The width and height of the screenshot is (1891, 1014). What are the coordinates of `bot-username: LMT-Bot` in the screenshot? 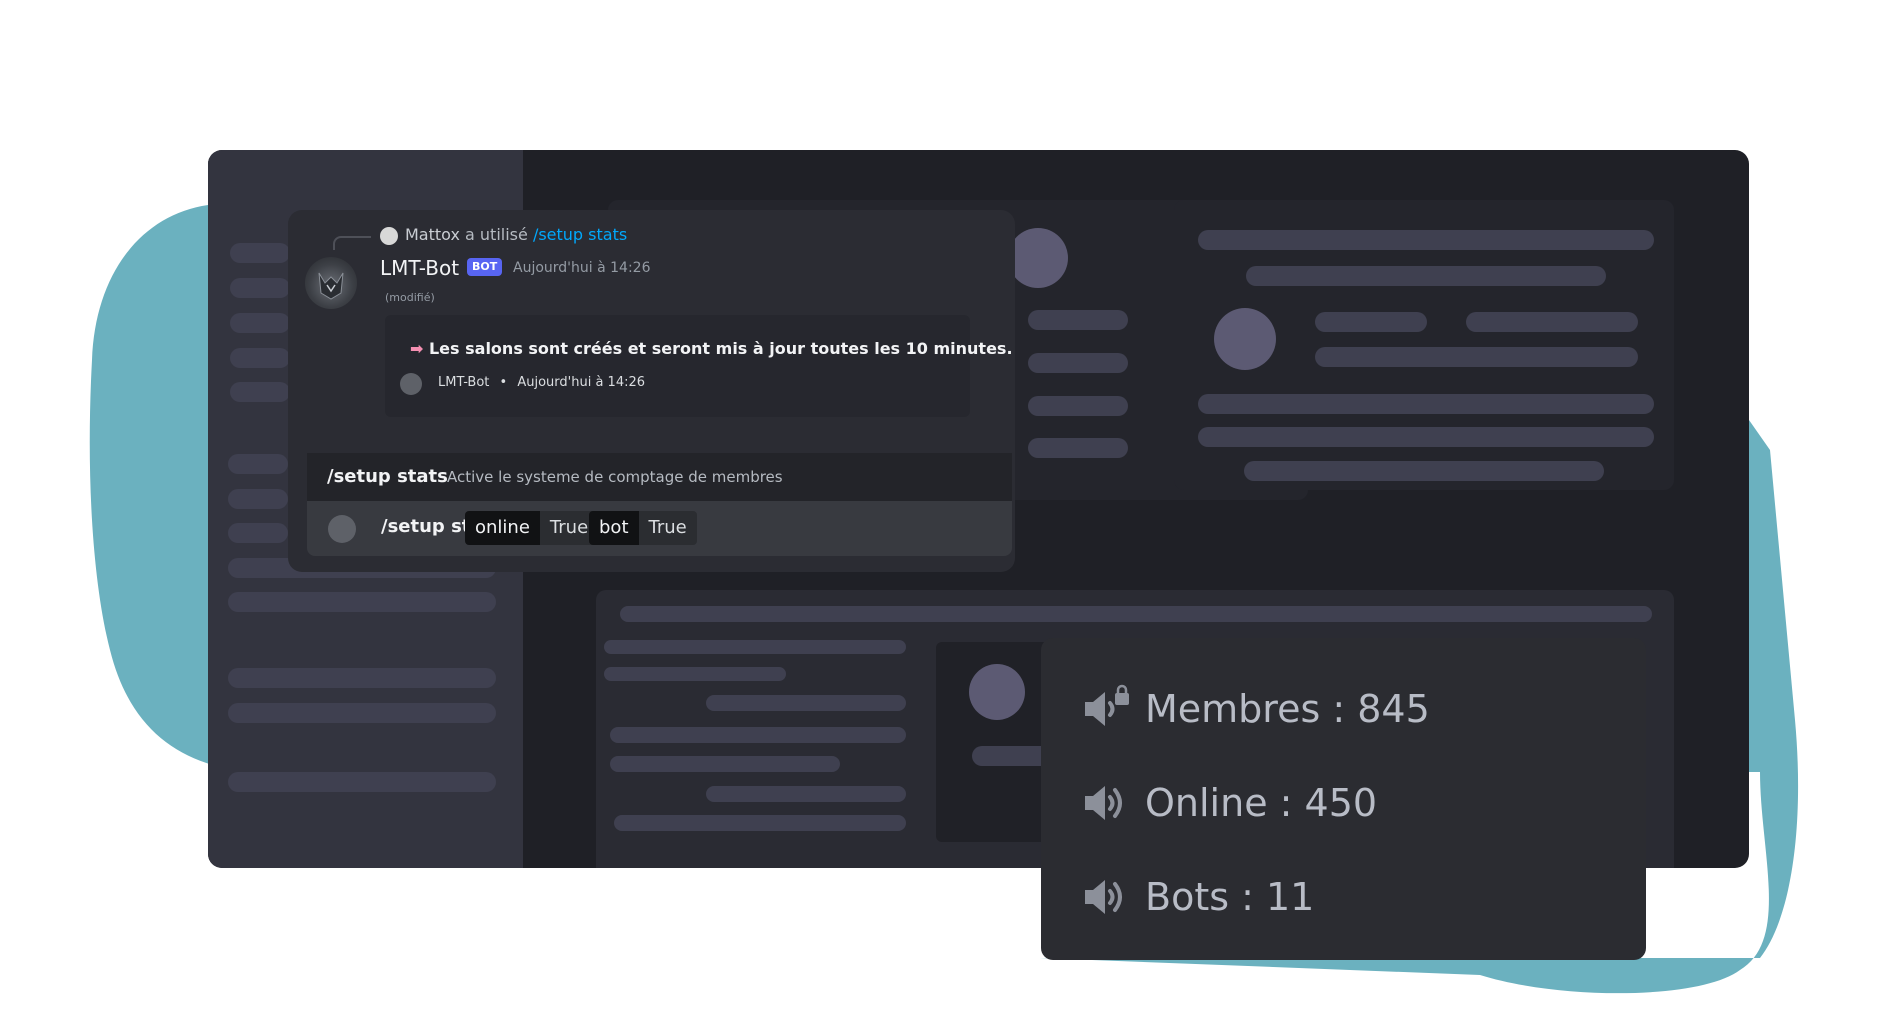 It's located at (419, 268).